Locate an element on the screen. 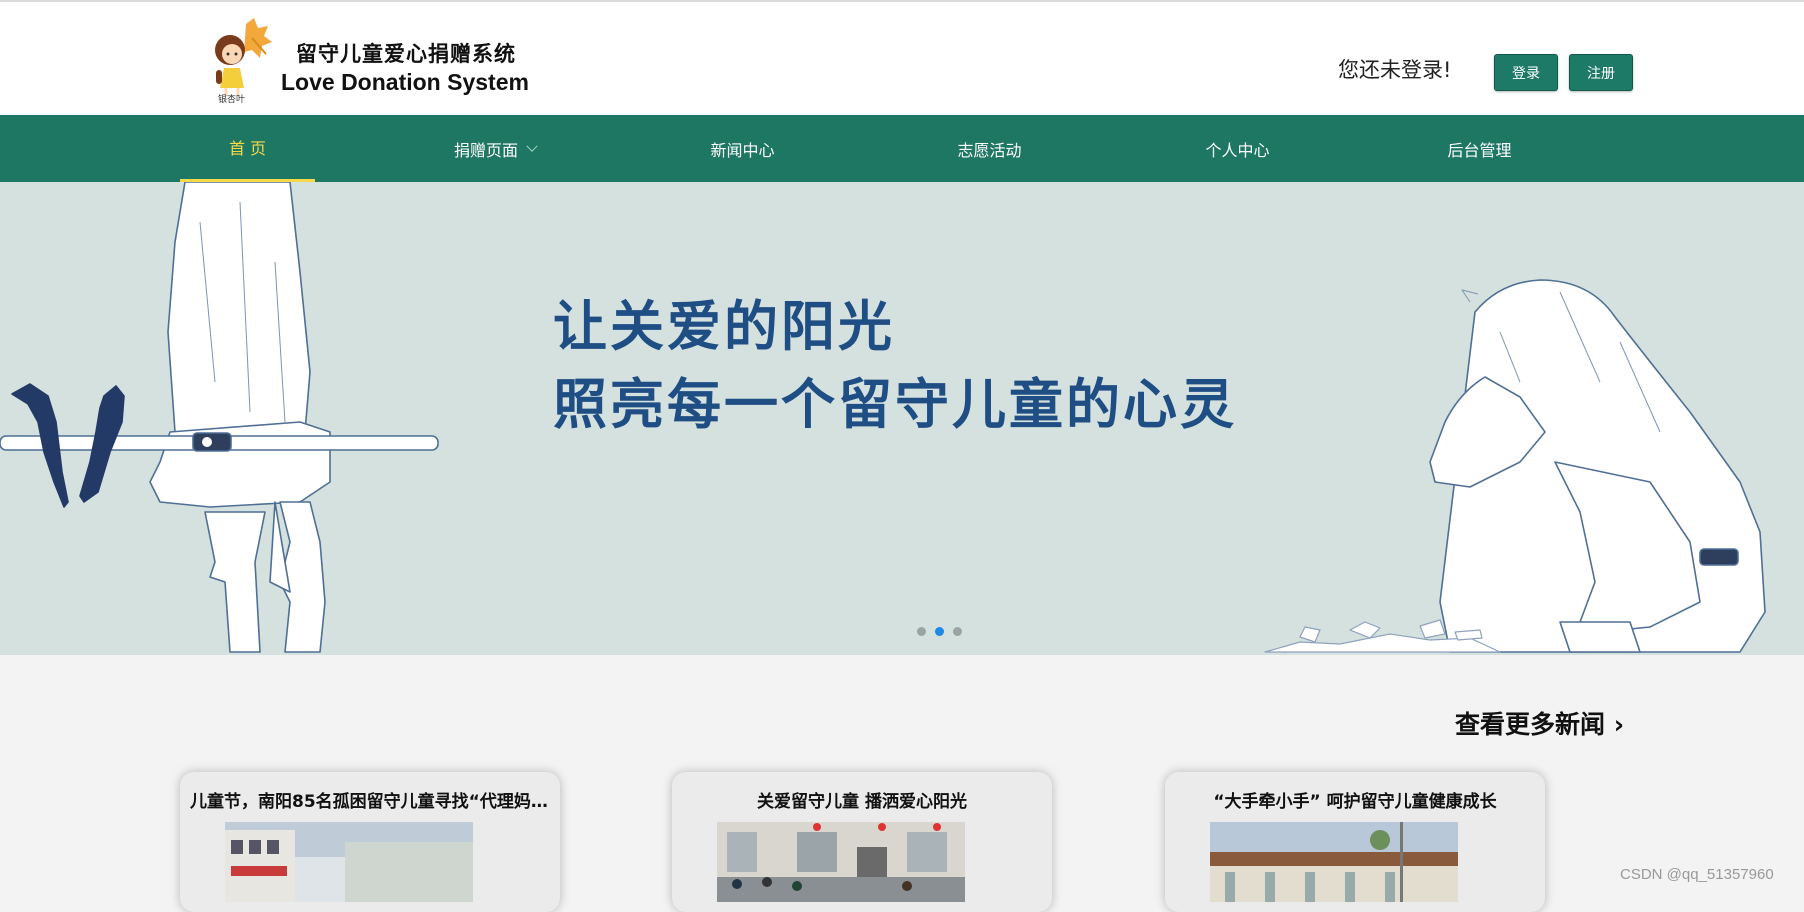 The width and height of the screenshot is (1804, 912). carousel-indicators is located at coordinates (939, 631).